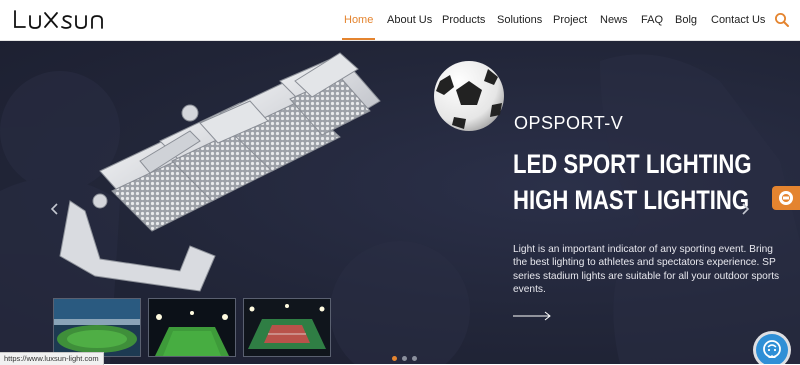 The image size is (800, 365). What do you see at coordinates (632, 164) in the screenshot?
I see `hero-headline-1: LED SPORT LIGHTING` at bounding box center [632, 164].